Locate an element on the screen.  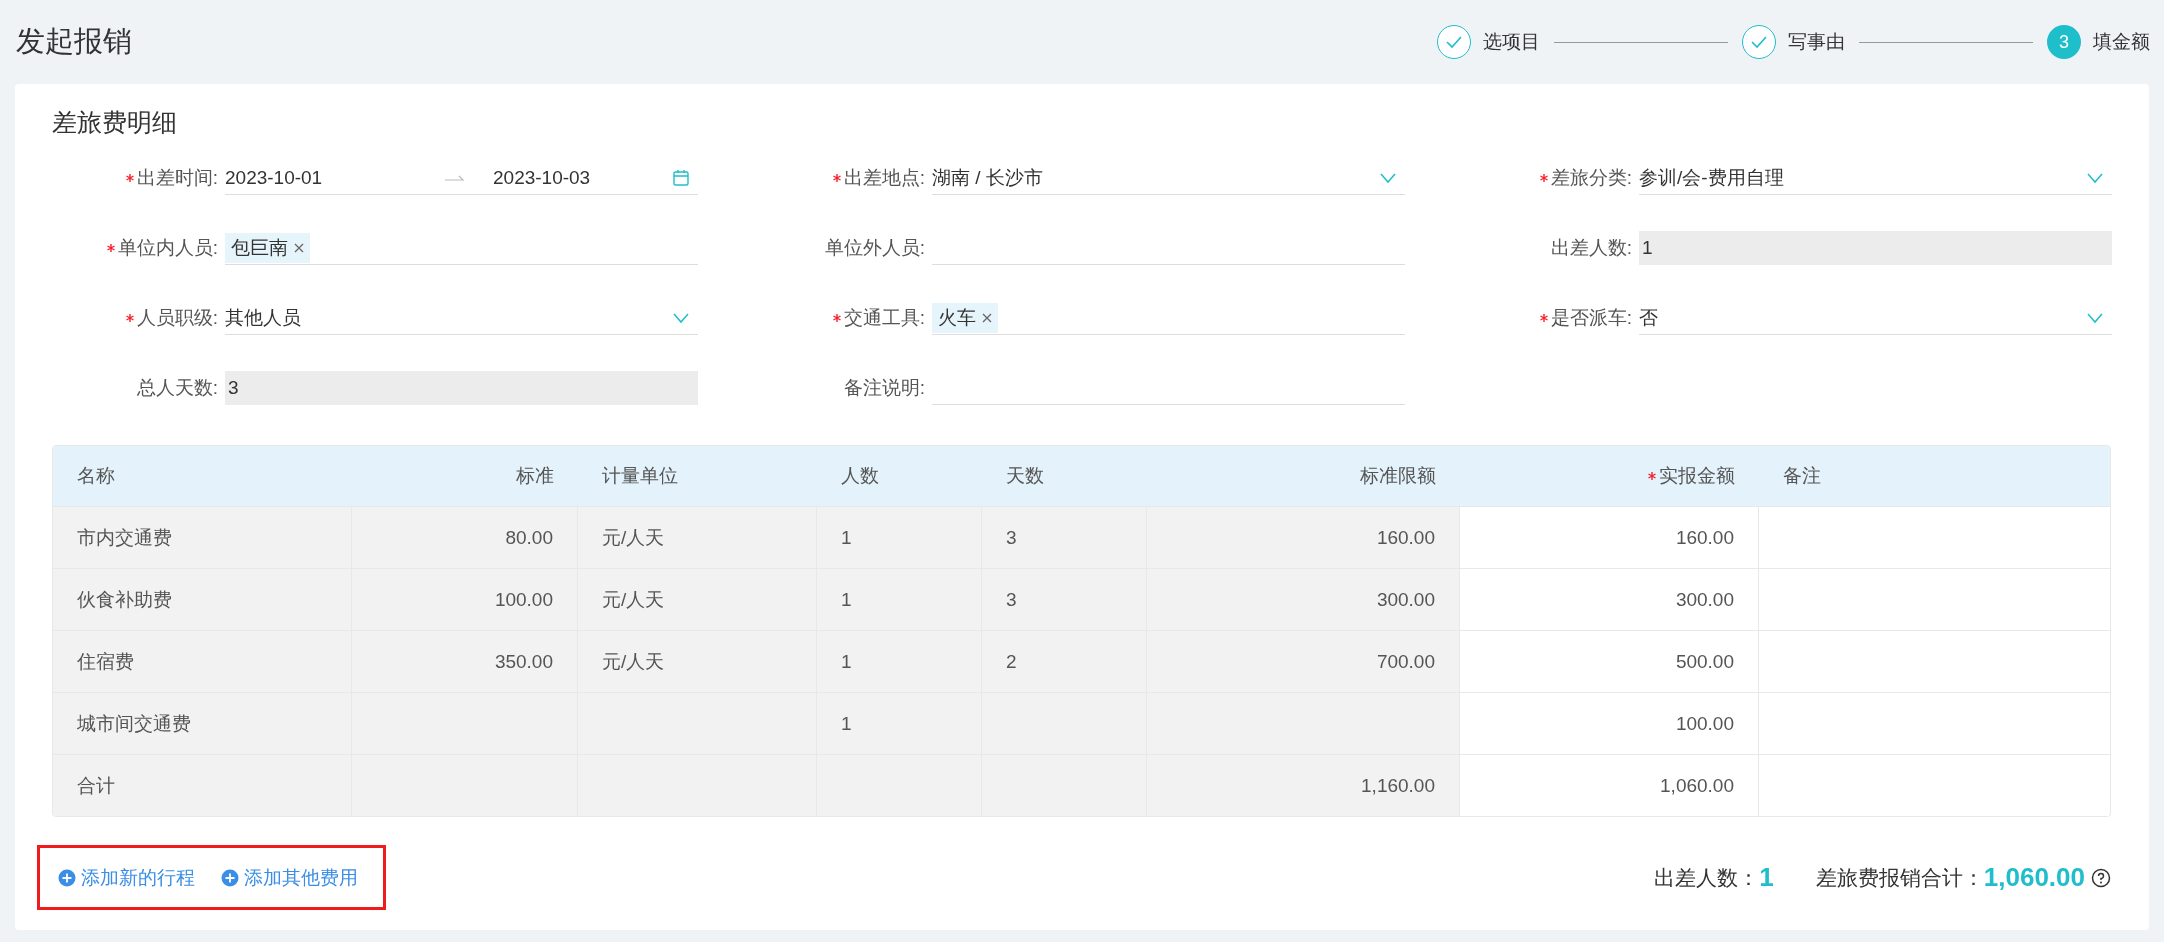
summary-value: 1 is located at coordinates (1766, 877).